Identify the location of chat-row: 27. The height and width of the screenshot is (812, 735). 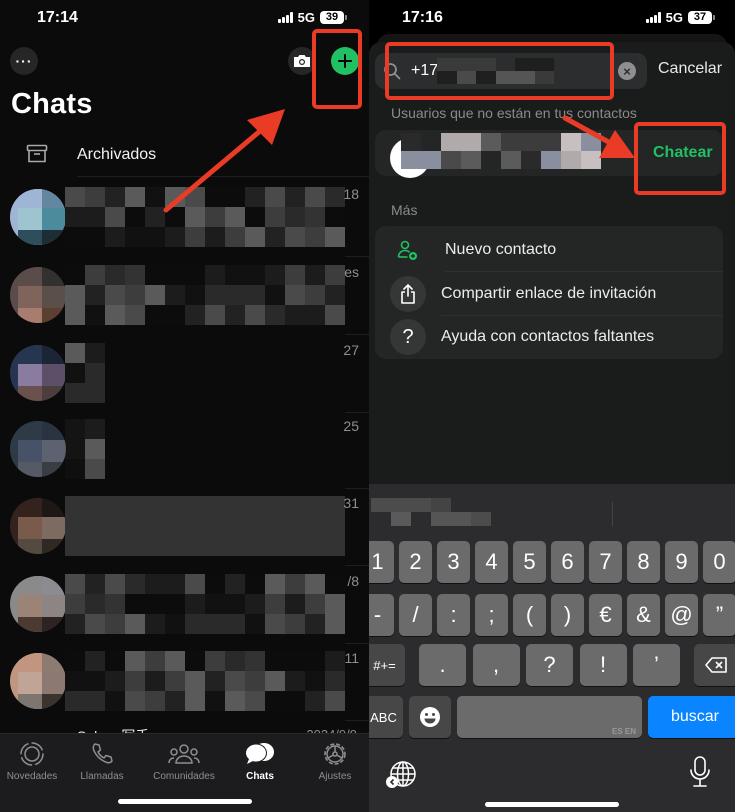
(184, 374).